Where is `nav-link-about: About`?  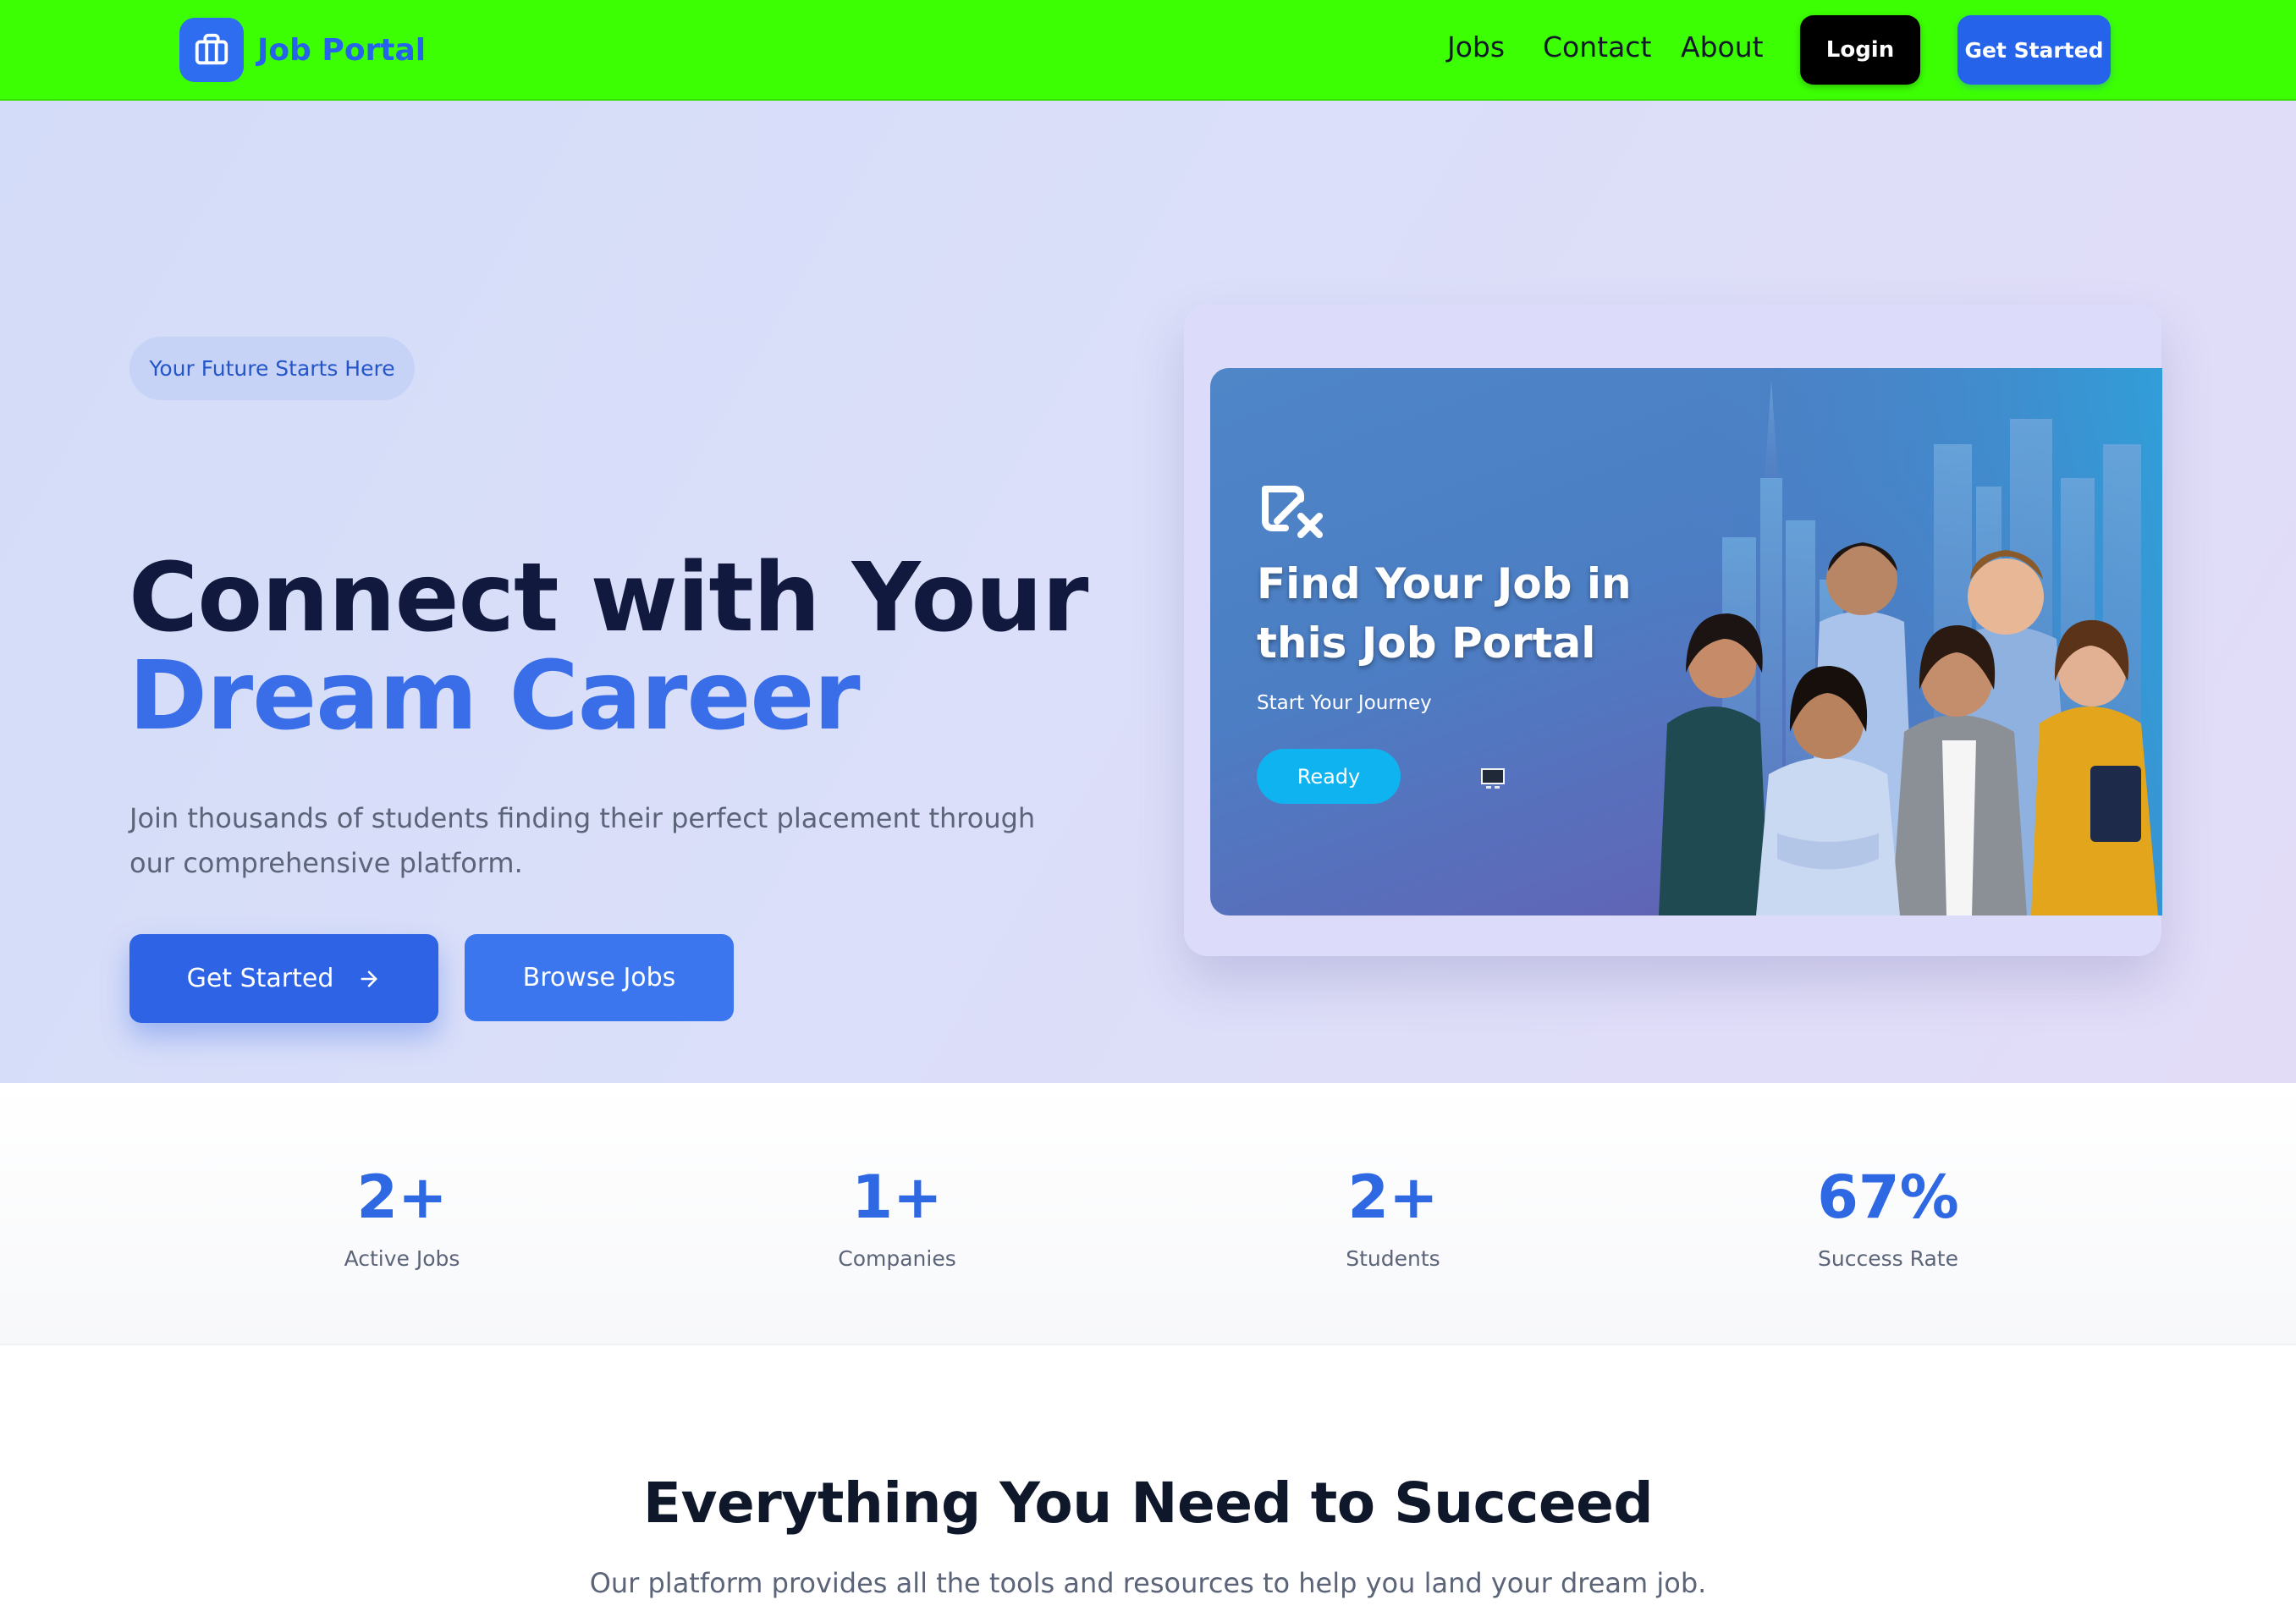 nav-link-about: About is located at coordinates (1722, 46).